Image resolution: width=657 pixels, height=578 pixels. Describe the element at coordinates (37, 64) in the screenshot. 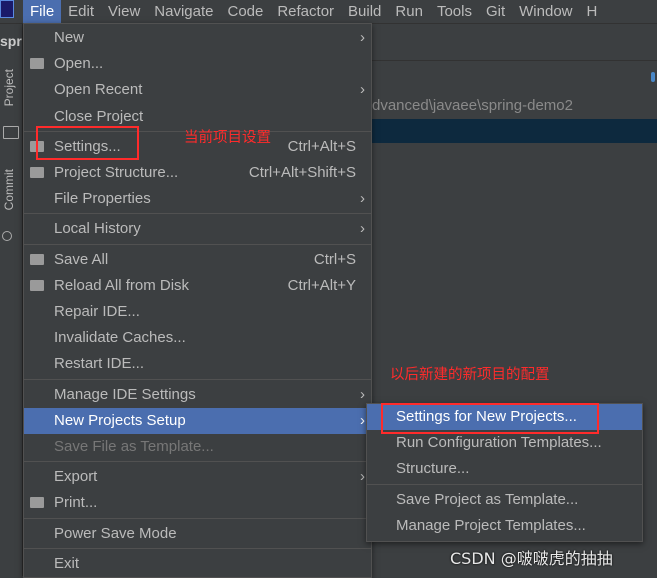

I see `folder-open-icon` at that location.